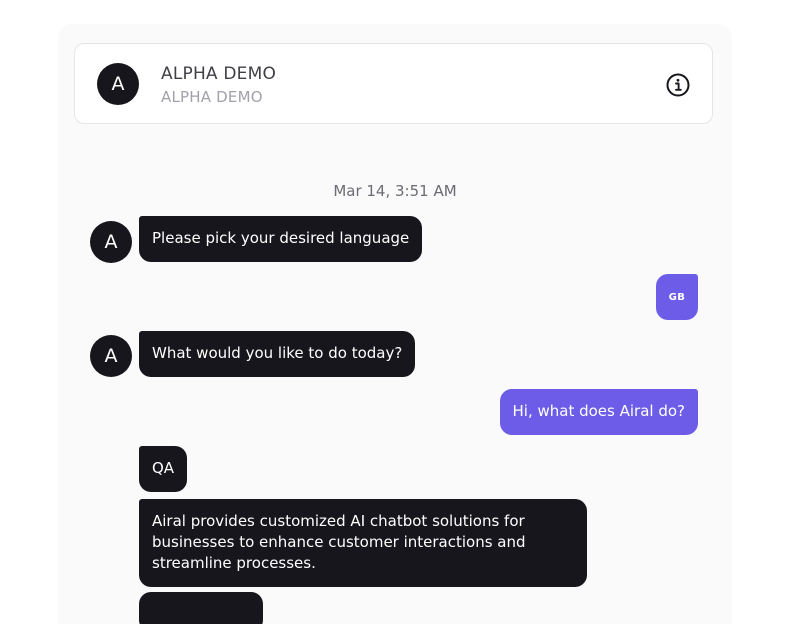 Image resolution: width=800 pixels, height=624 pixels. I want to click on user-message: GB, so click(677, 297).